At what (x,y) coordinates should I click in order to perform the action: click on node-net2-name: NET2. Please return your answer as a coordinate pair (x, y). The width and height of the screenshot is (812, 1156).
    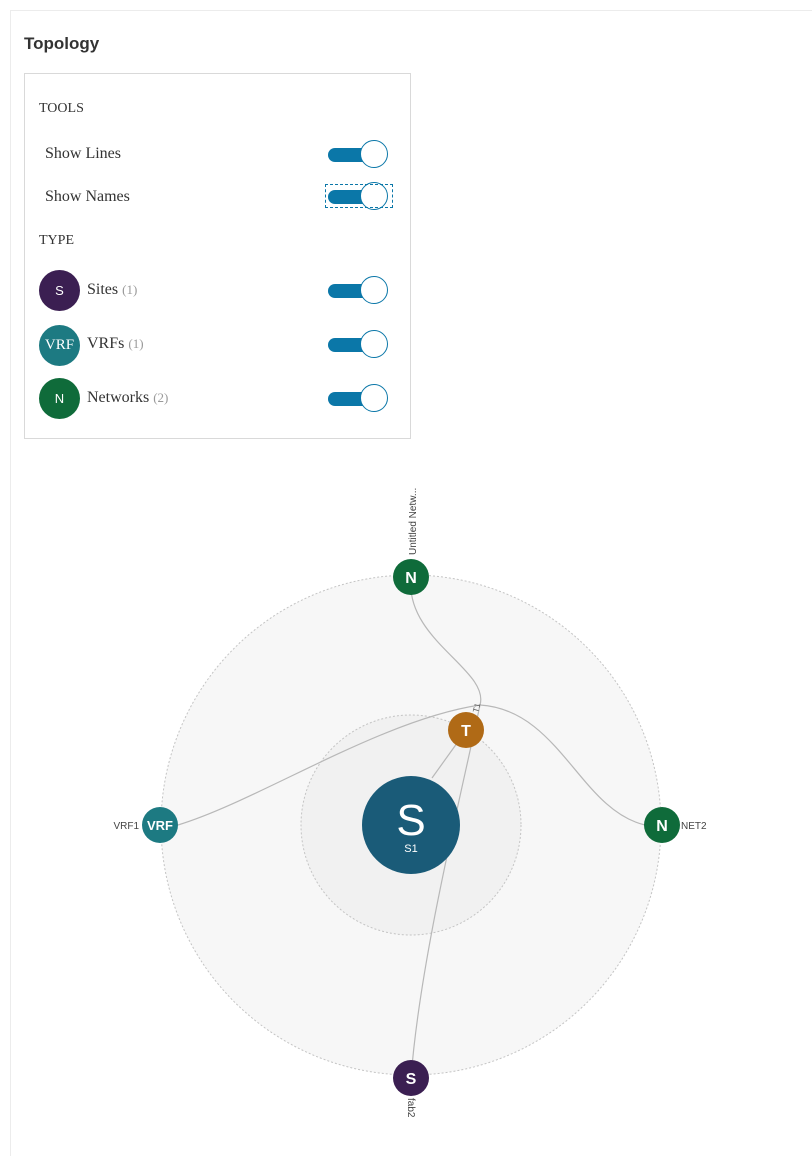
    Looking at the image, I should click on (694, 826).